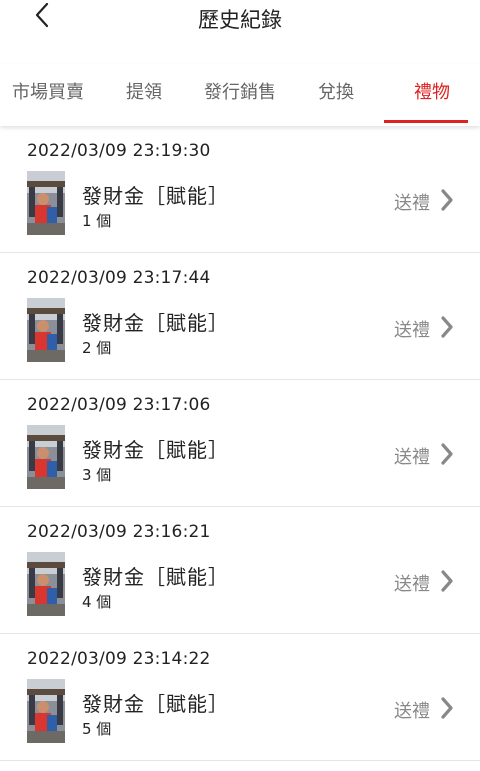 Image resolution: width=480 pixels, height=771 pixels. Describe the element at coordinates (97, 729) in the screenshot. I see `item-quantity: 5 個` at that location.